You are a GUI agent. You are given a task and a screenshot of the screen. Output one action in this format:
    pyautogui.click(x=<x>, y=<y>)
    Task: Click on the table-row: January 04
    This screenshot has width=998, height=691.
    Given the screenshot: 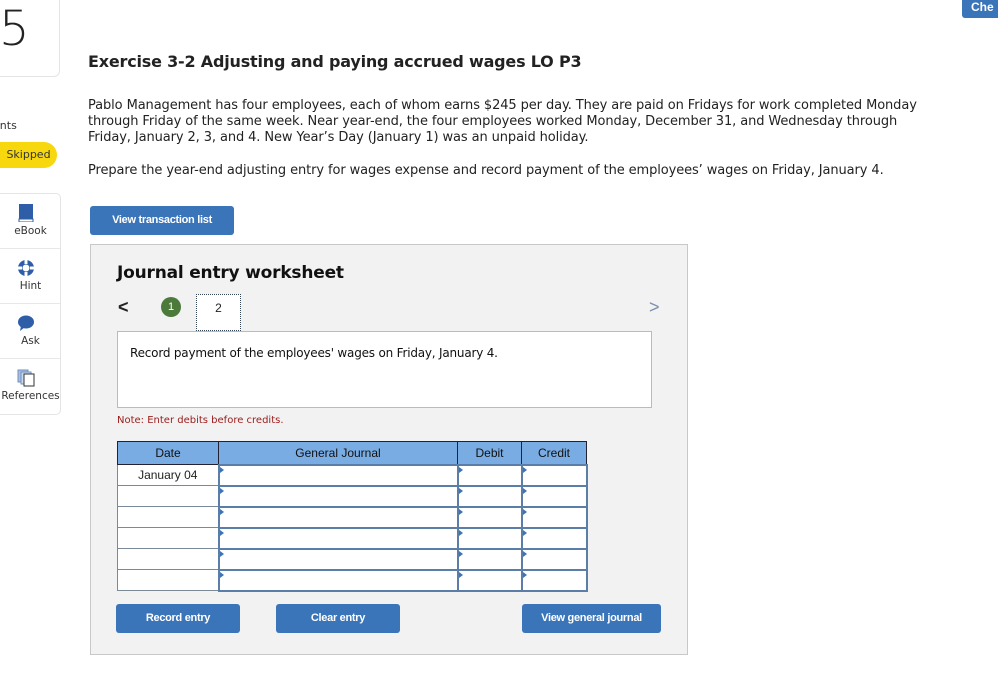 What is the action you would take?
    pyautogui.click(x=352, y=475)
    